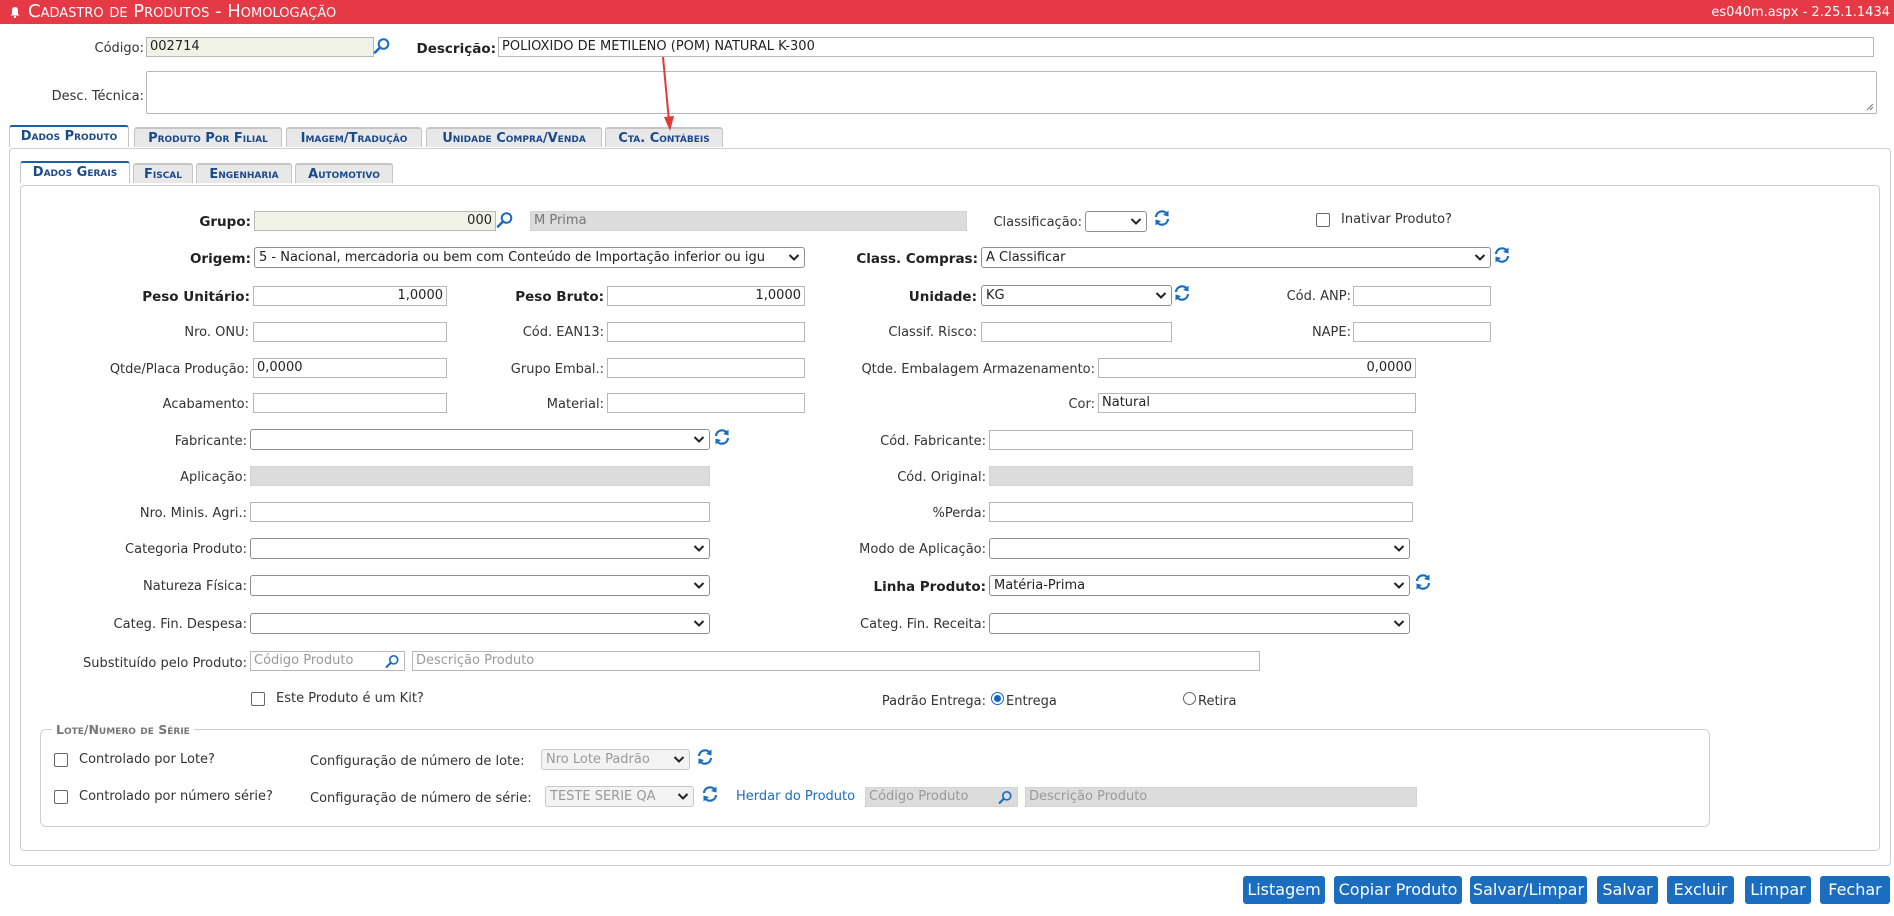 The height and width of the screenshot is (916, 1894). What do you see at coordinates (480, 439) in the screenshot?
I see `fabricante-select` at bounding box center [480, 439].